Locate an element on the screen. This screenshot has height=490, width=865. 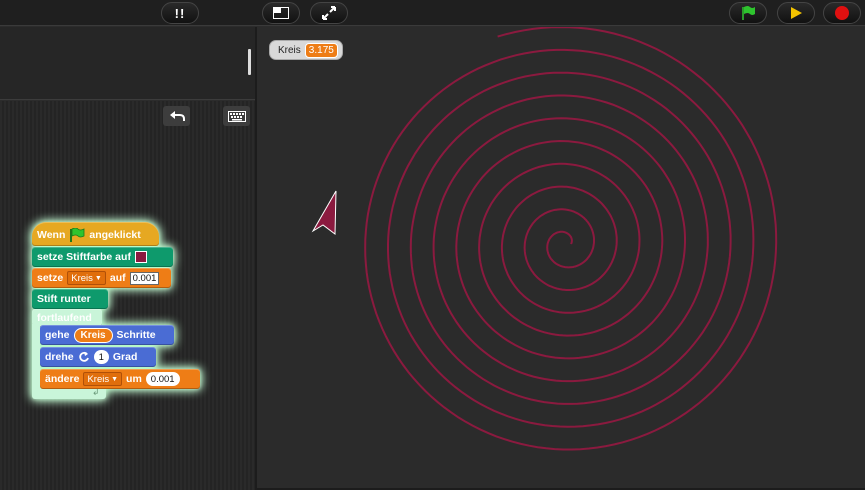
pause-button is located at coordinates (796, 13).